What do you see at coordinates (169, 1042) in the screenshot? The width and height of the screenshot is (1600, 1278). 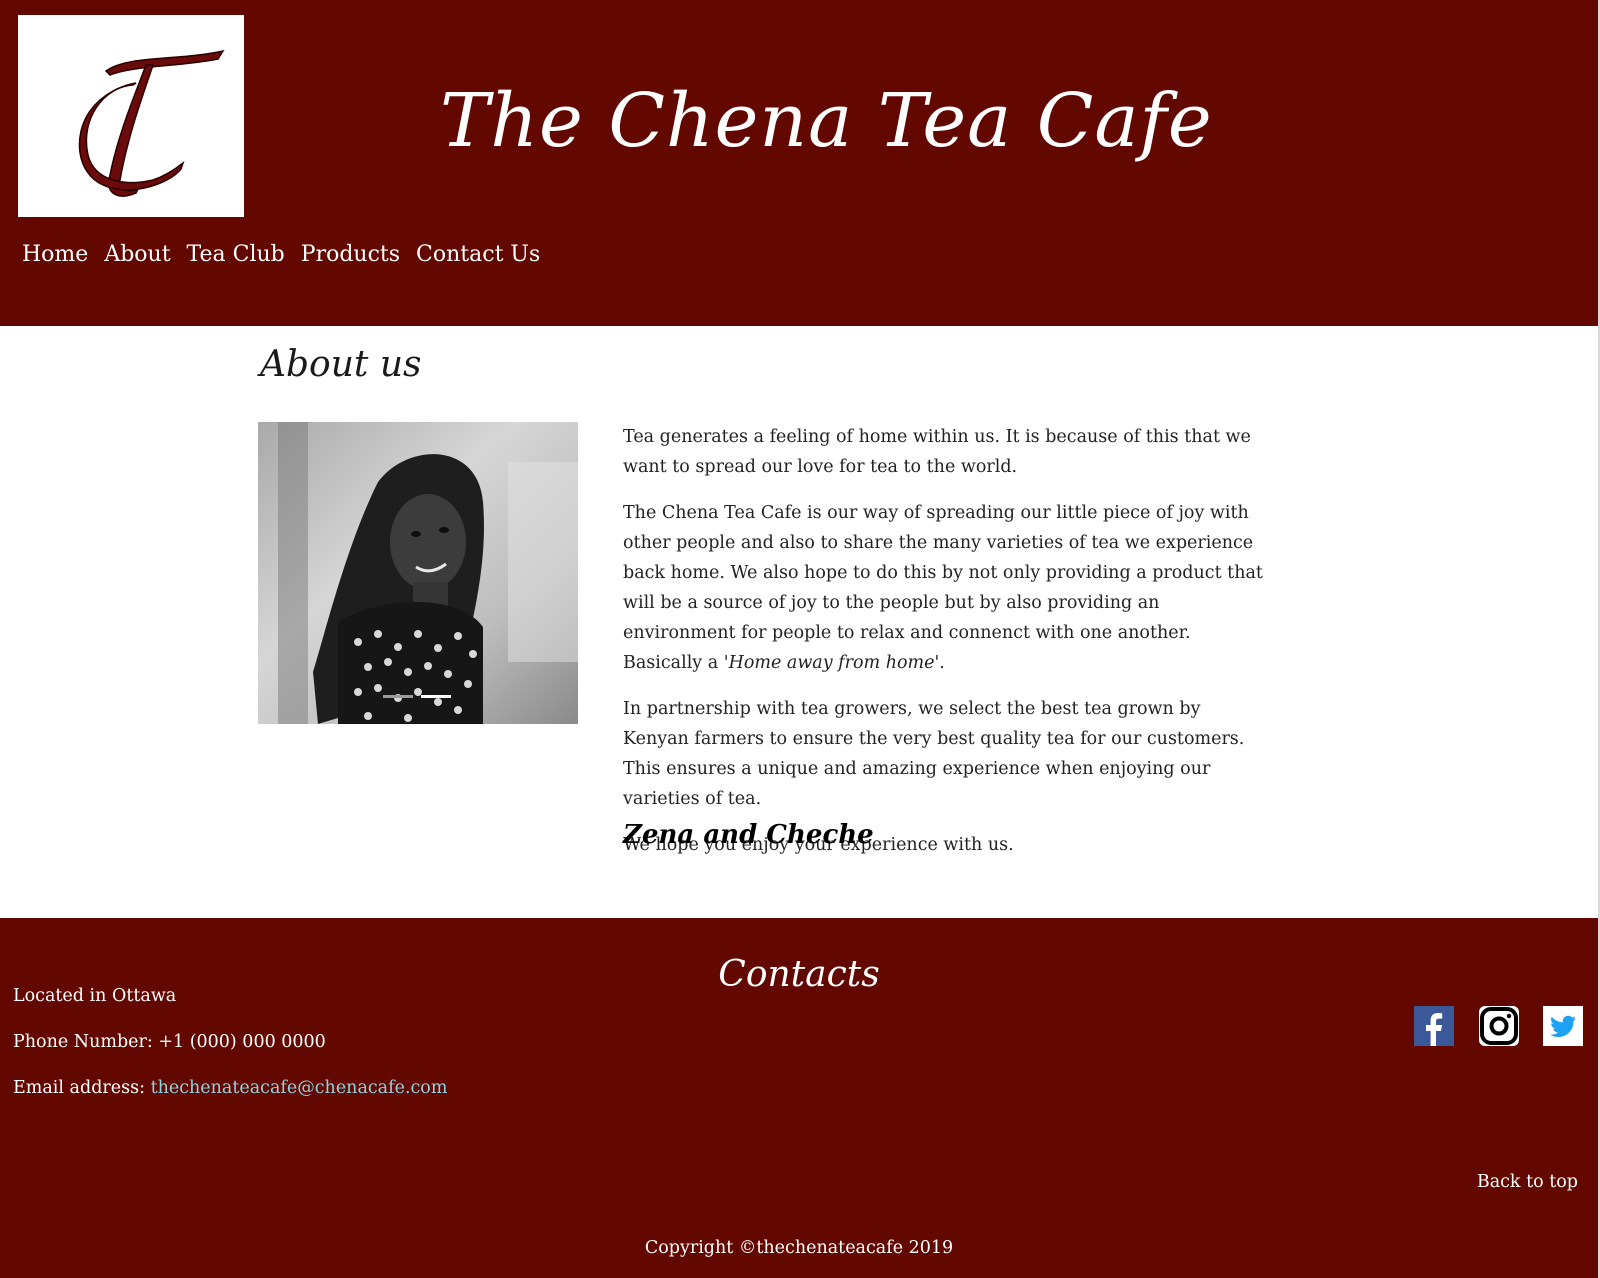 I see `phone-text: Phone Number: +1 (000) 000 0000` at bounding box center [169, 1042].